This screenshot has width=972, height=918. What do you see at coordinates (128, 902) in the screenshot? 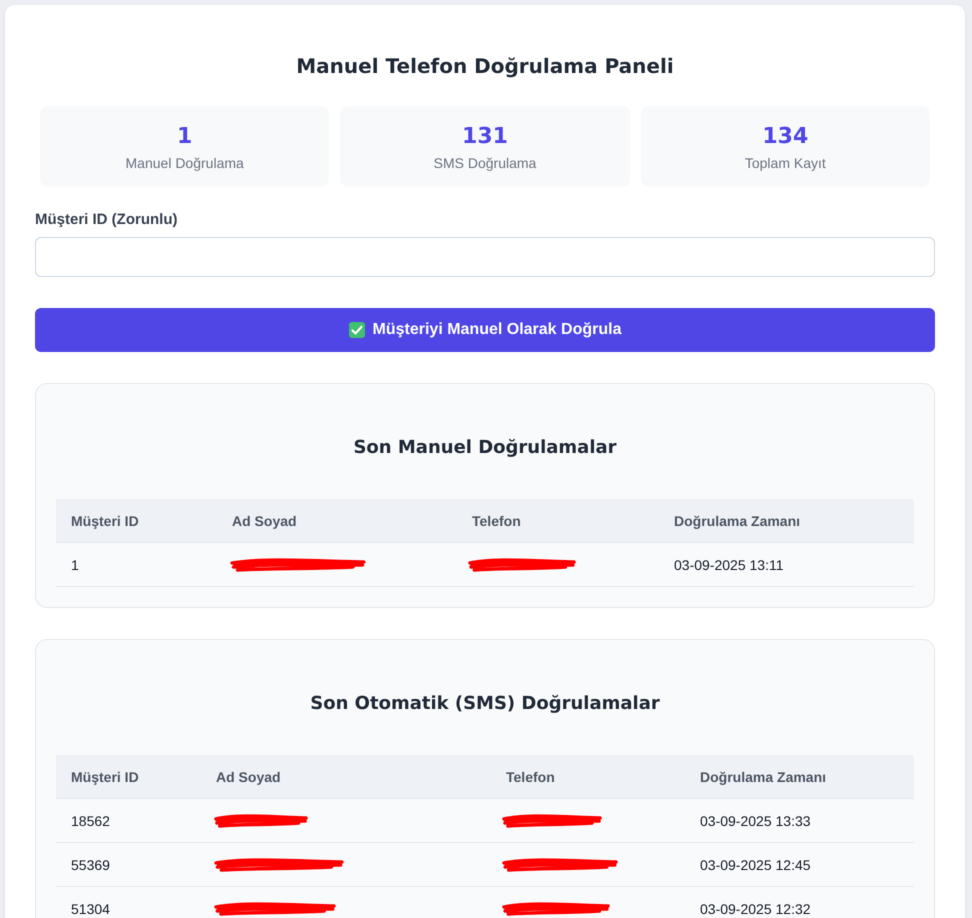
I see `table-cell: 51304` at bounding box center [128, 902].